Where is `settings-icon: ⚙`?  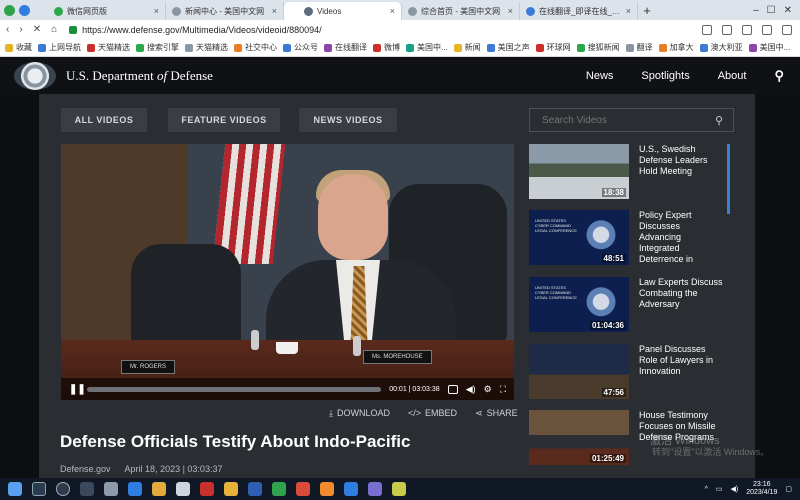
settings-icon: ⚙ is located at coordinates (488, 389).